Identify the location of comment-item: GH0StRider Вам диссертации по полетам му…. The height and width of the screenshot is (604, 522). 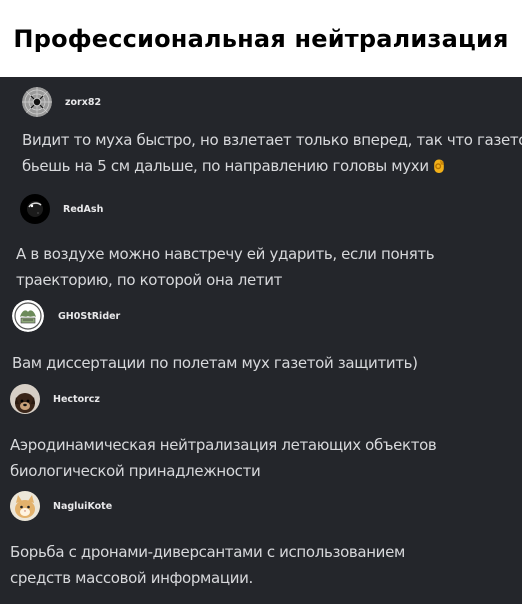
(261, 338).